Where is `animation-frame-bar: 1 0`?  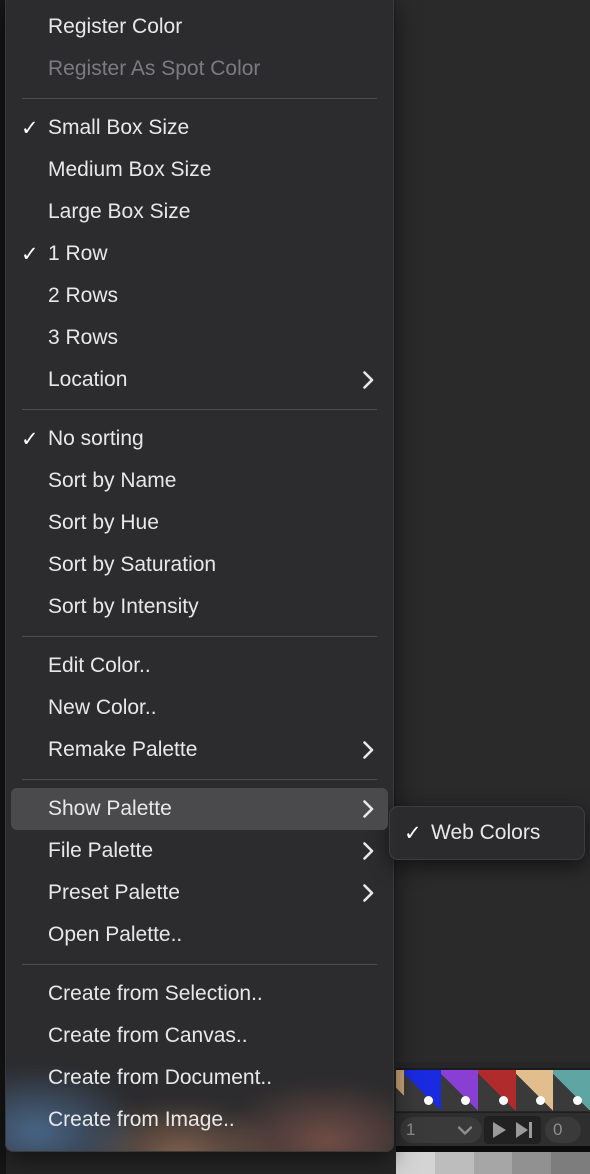
animation-frame-bar: 1 0 is located at coordinates (493, 1129).